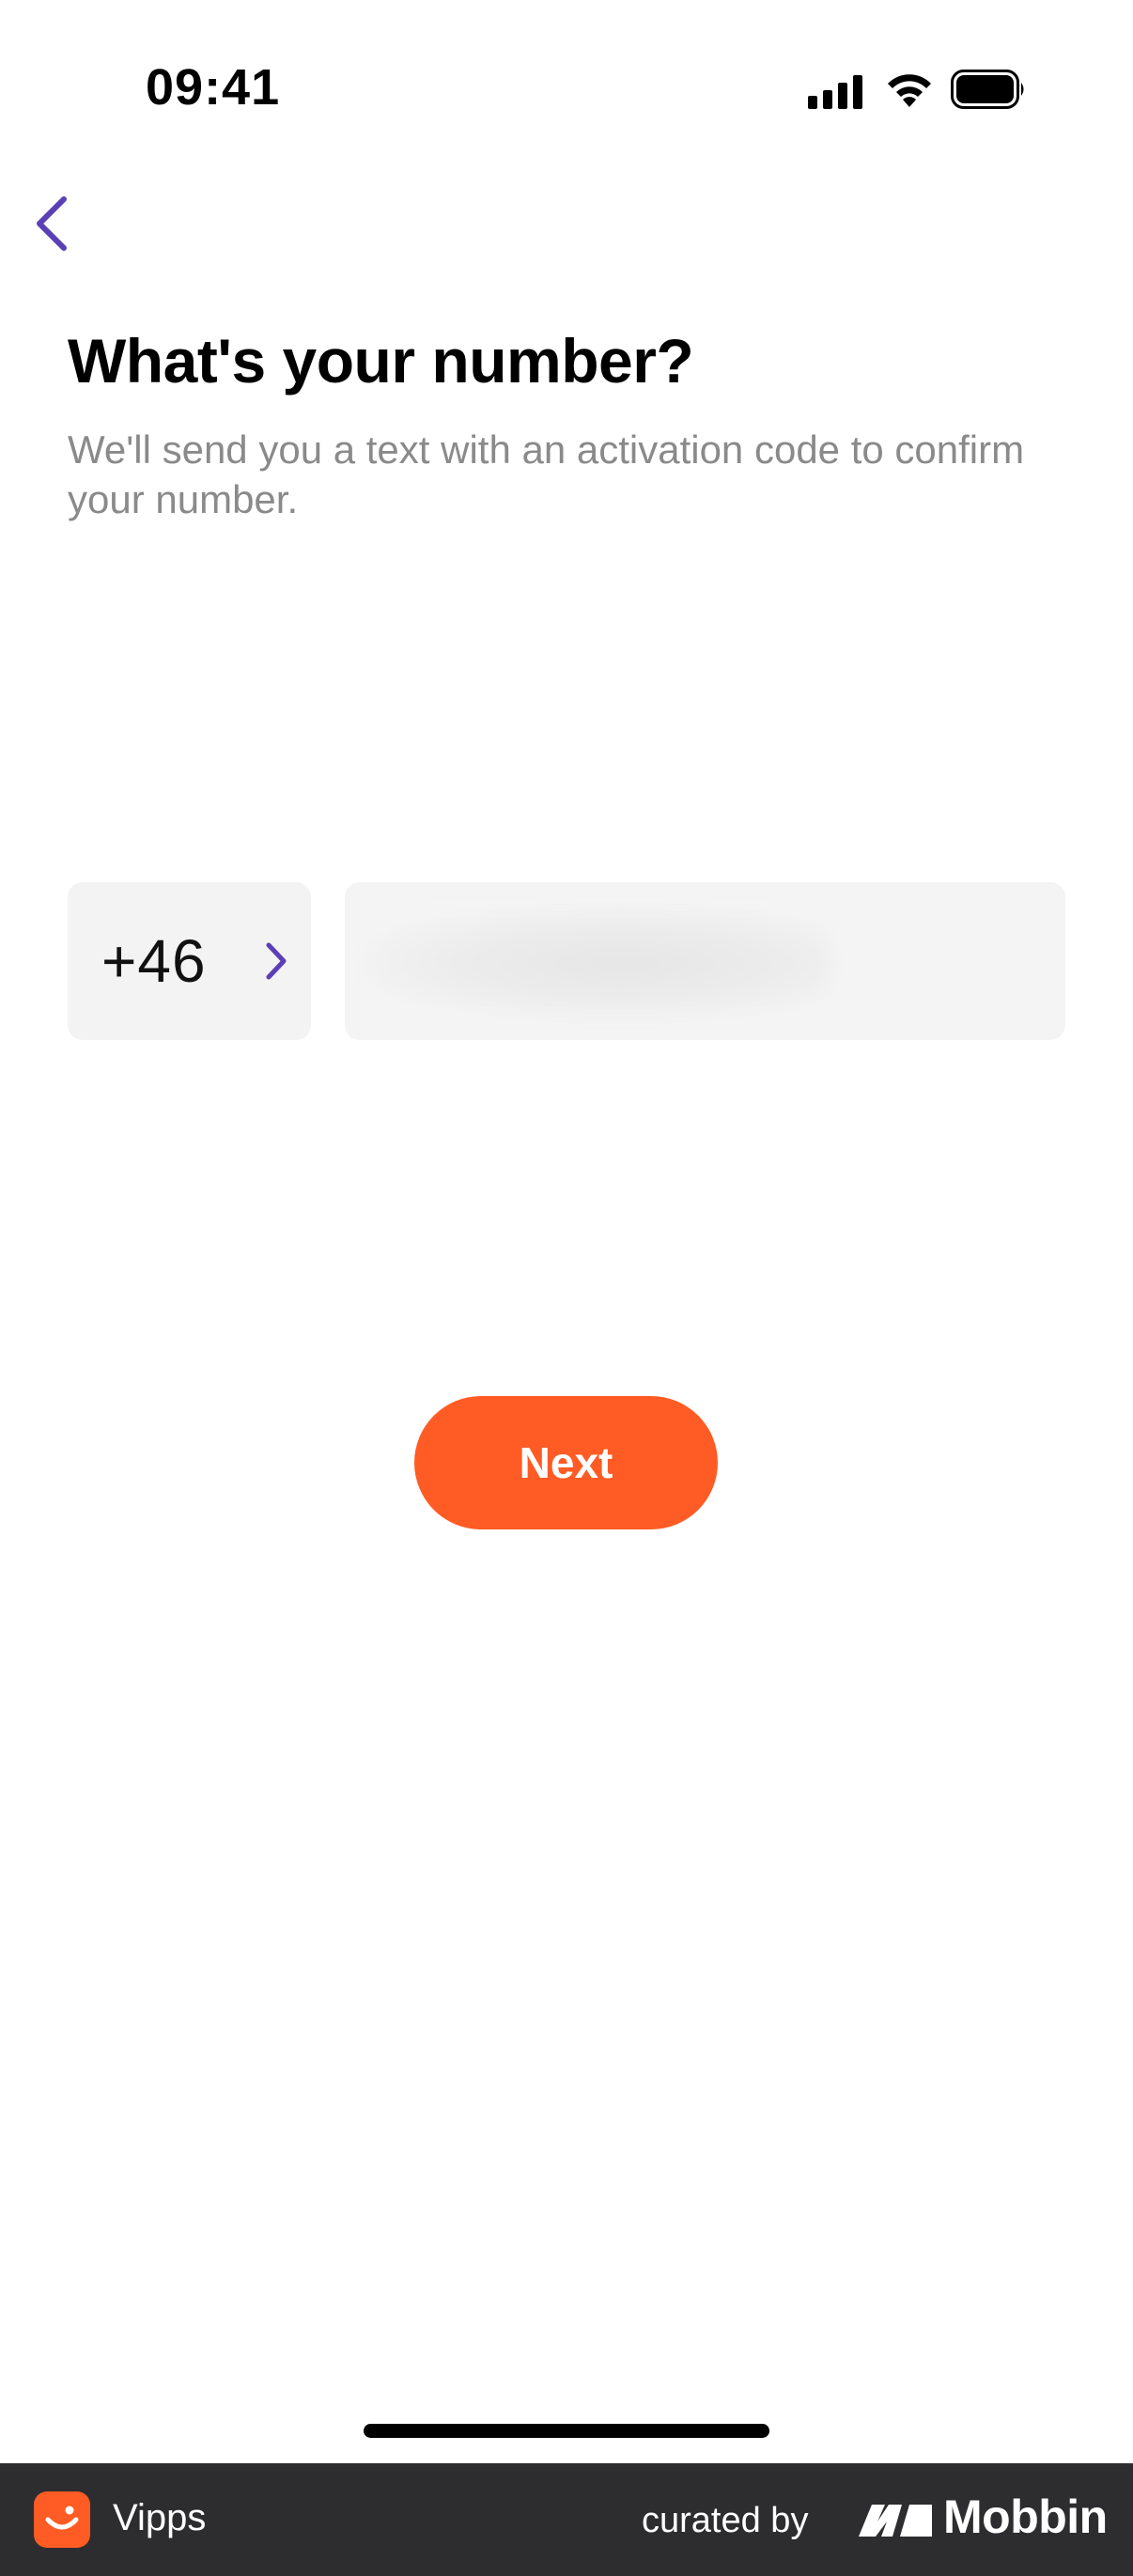 This screenshot has height=2576, width=1133. I want to click on chevron-right-icon, so click(276, 961).